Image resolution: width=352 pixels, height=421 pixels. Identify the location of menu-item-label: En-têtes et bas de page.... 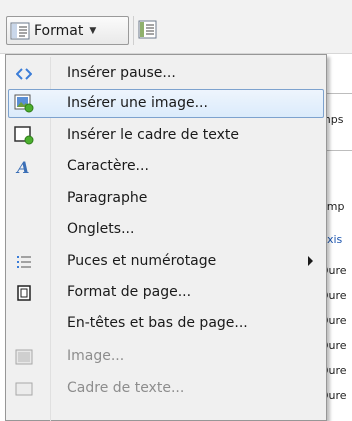
(157, 323).